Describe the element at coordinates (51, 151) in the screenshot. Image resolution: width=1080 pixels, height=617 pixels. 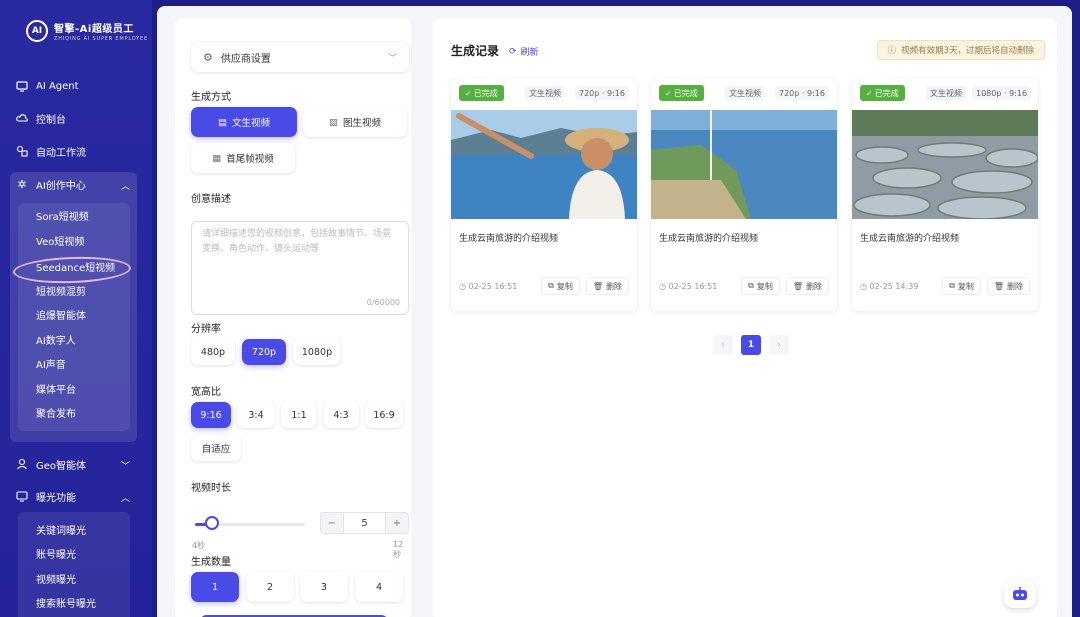
I see `sidebar-item-workflow: 自动工作流` at that location.